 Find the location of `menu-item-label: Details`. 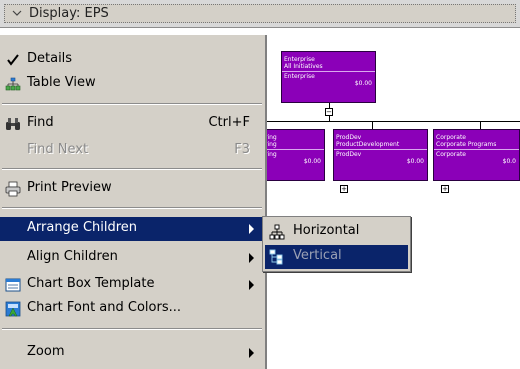

menu-item-label: Details is located at coordinates (50, 58).